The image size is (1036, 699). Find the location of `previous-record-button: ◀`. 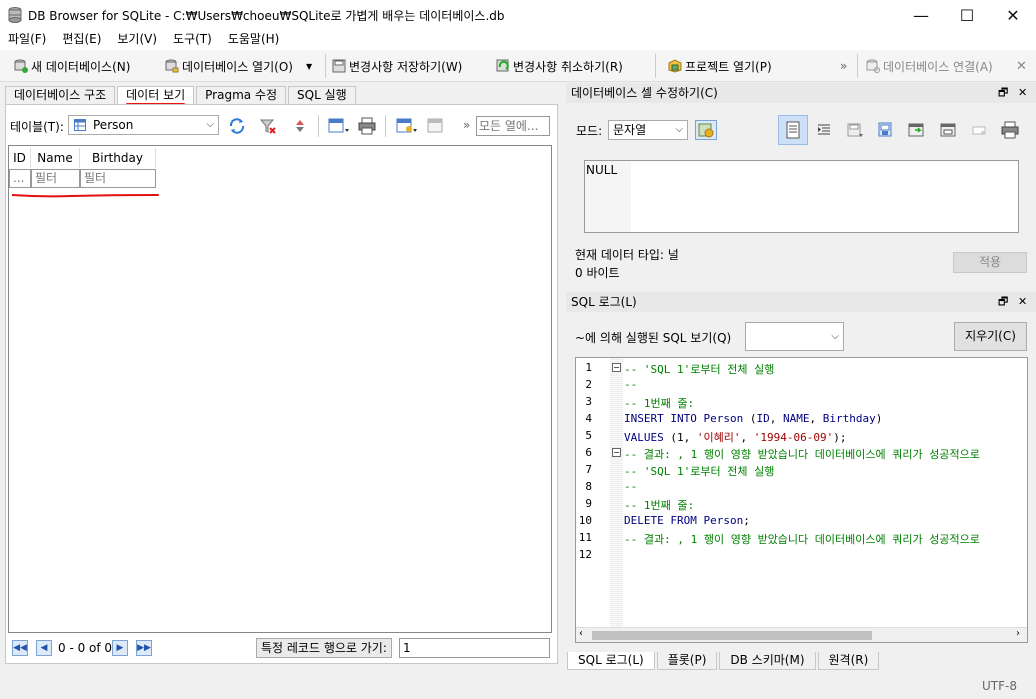

previous-record-button: ◀ is located at coordinates (44, 648).